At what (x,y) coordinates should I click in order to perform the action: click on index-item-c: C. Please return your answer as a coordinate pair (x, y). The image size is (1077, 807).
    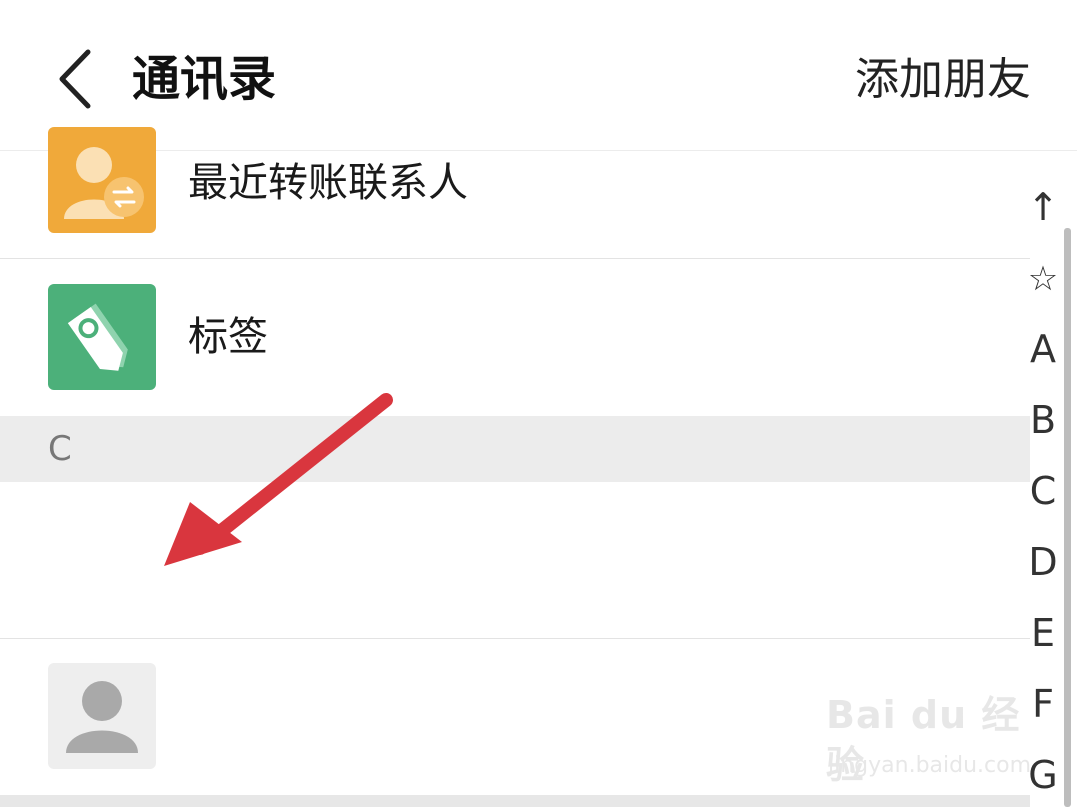
    Looking at the image, I should click on (1043, 491).